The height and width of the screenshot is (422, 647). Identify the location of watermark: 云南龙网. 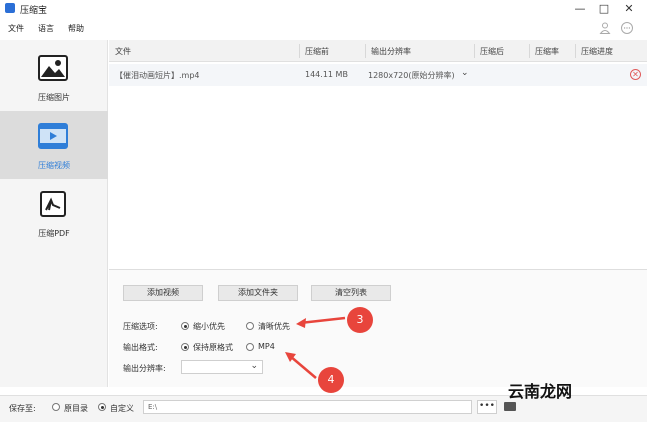
(540, 391).